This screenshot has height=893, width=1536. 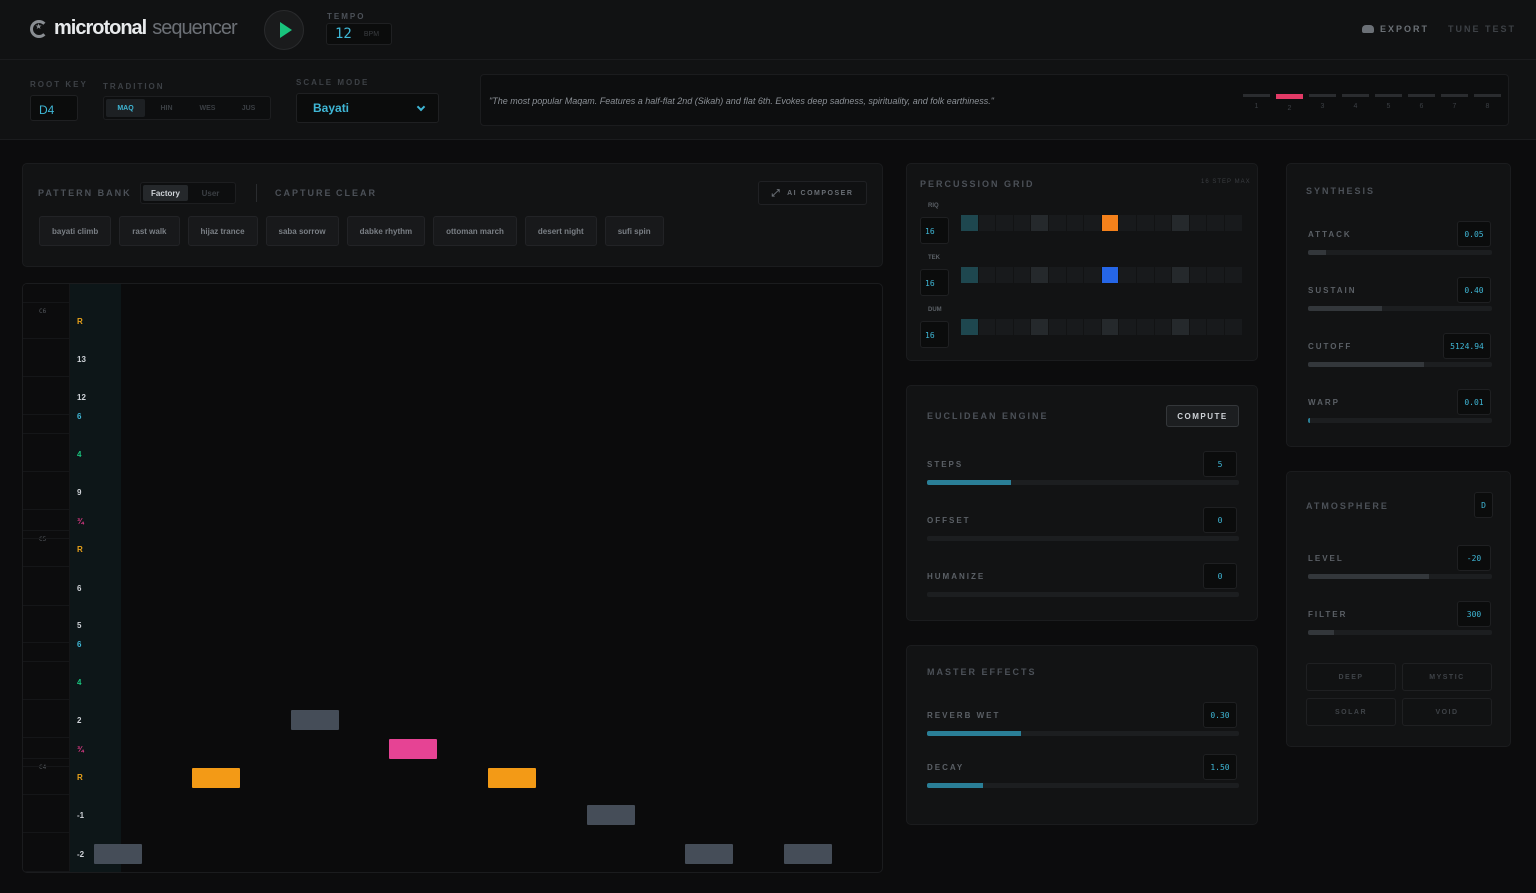 What do you see at coordinates (475, 231) in the screenshot?
I see `preset-ottoman-march: ottoman march` at bounding box center [475, 231].